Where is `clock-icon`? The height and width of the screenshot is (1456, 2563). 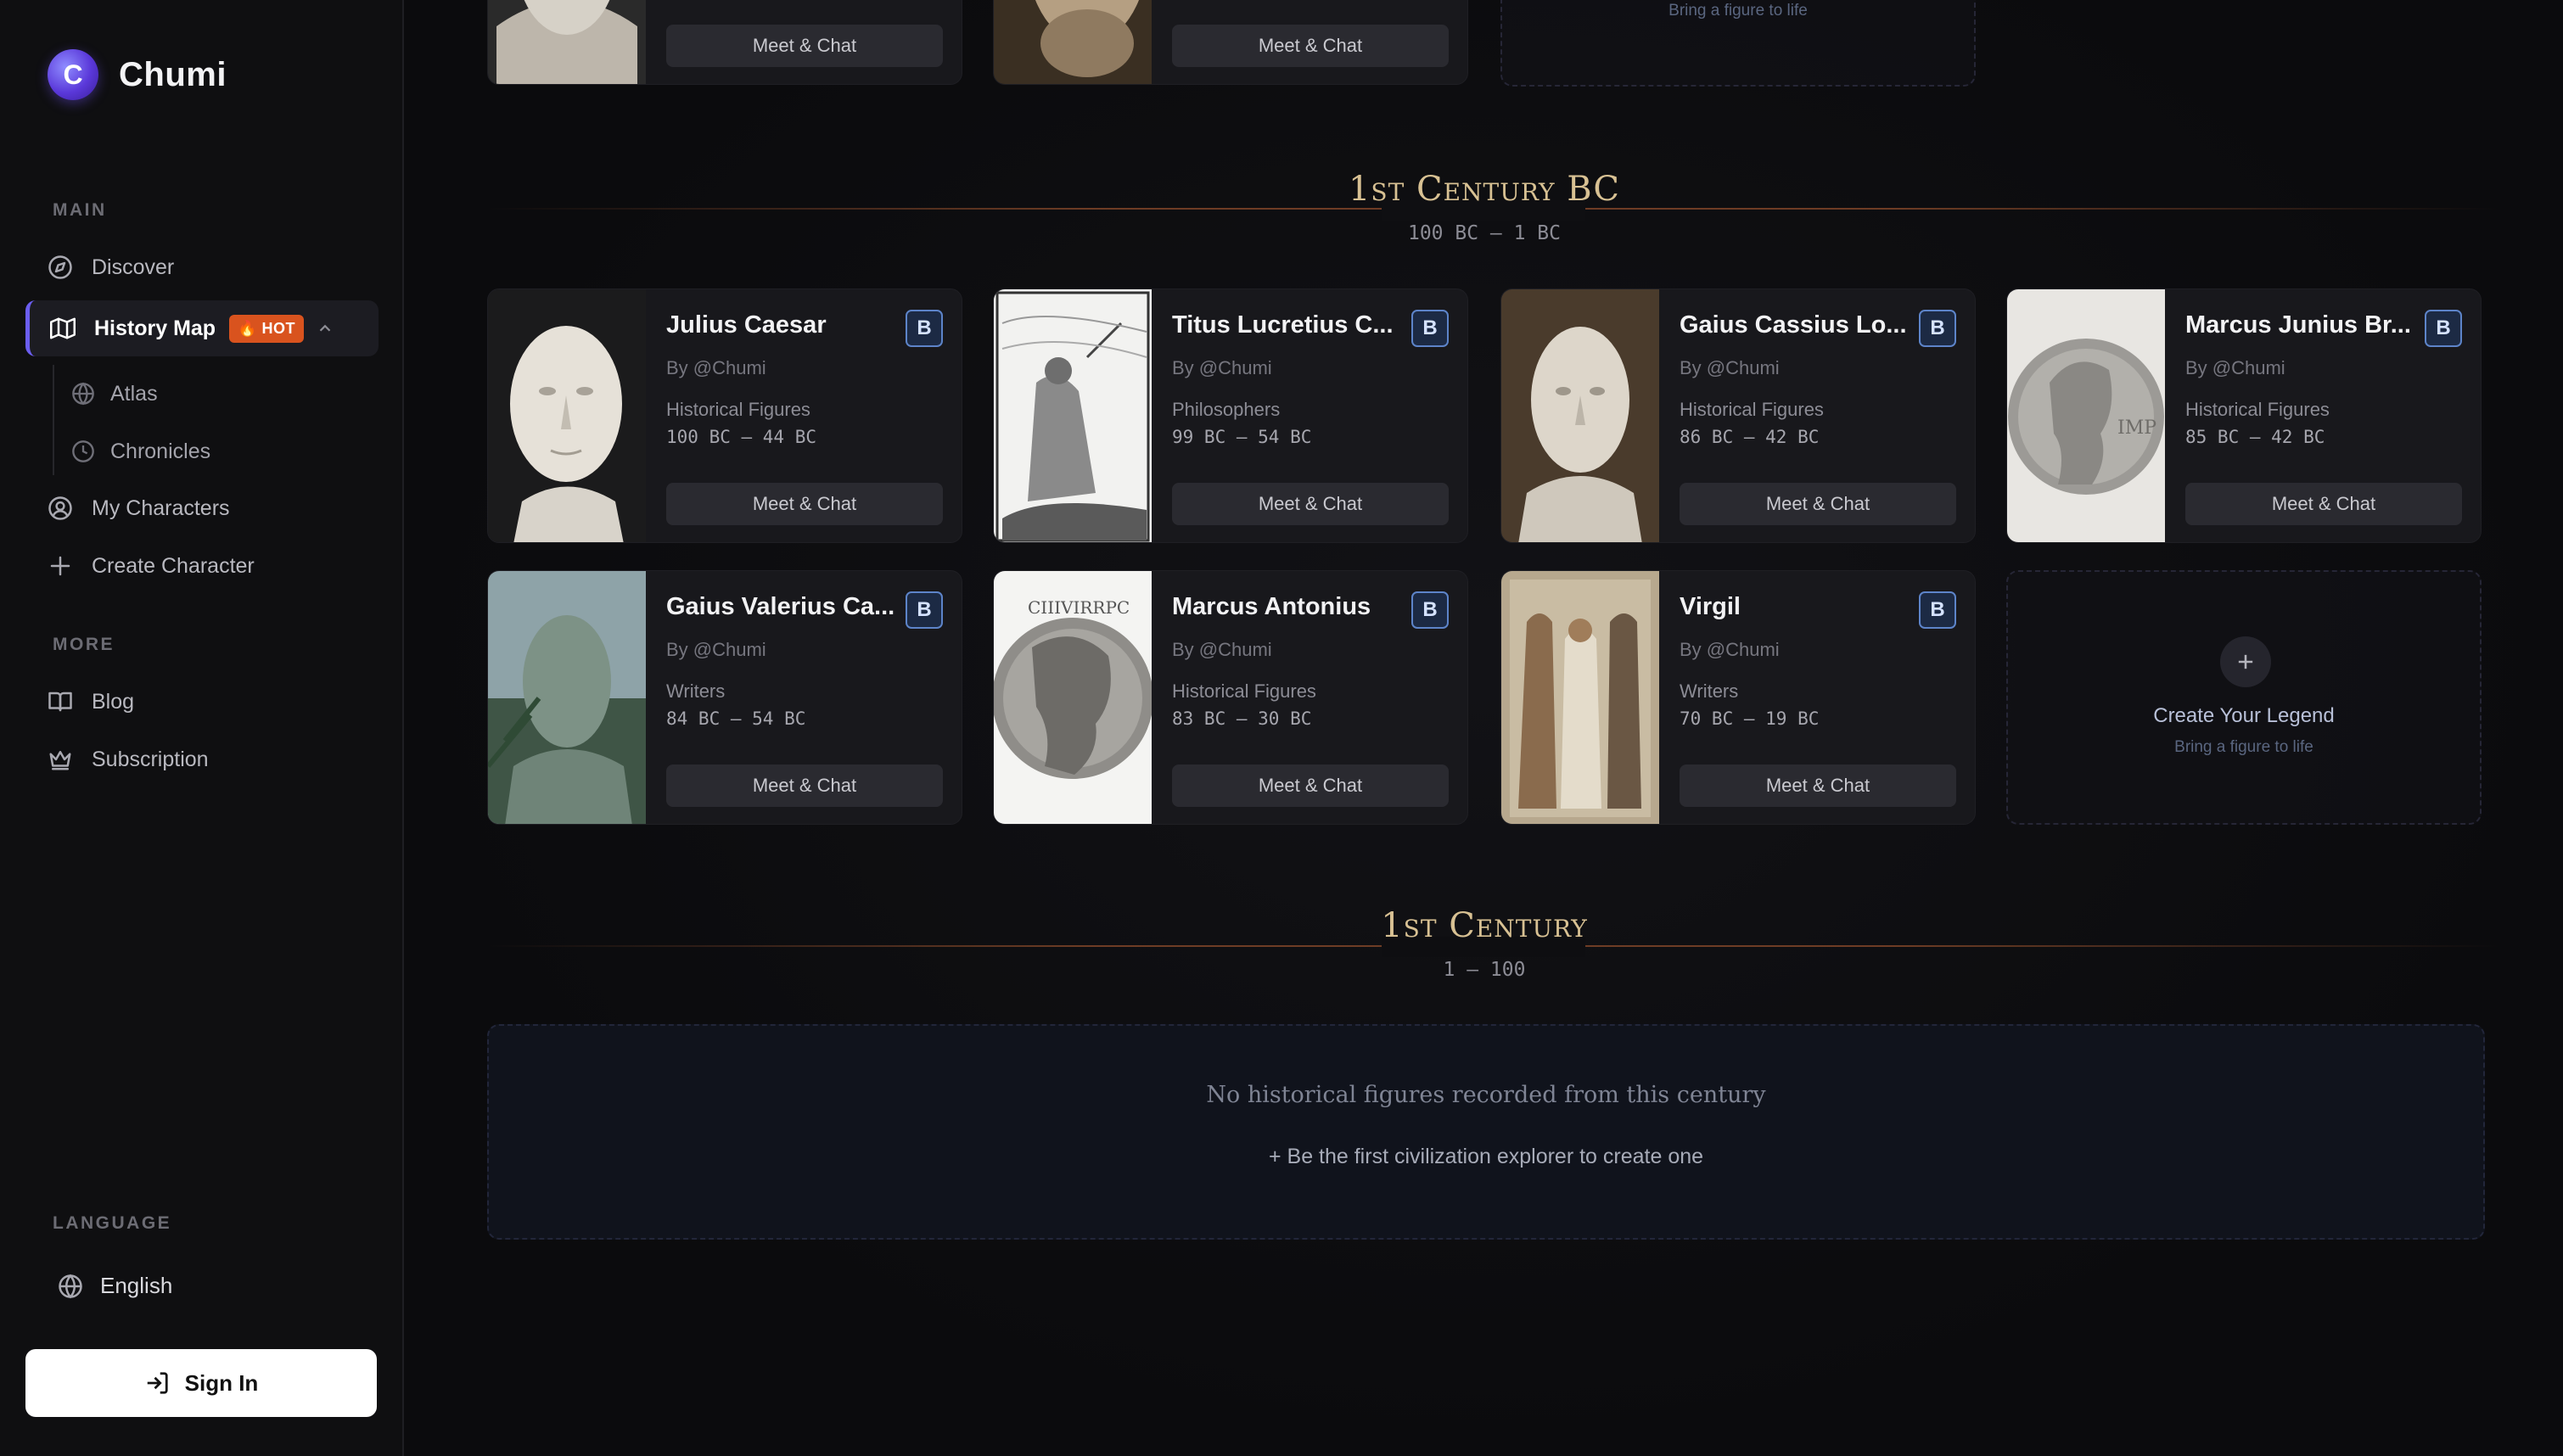
clock-icon is located at coordinates (83, 451).